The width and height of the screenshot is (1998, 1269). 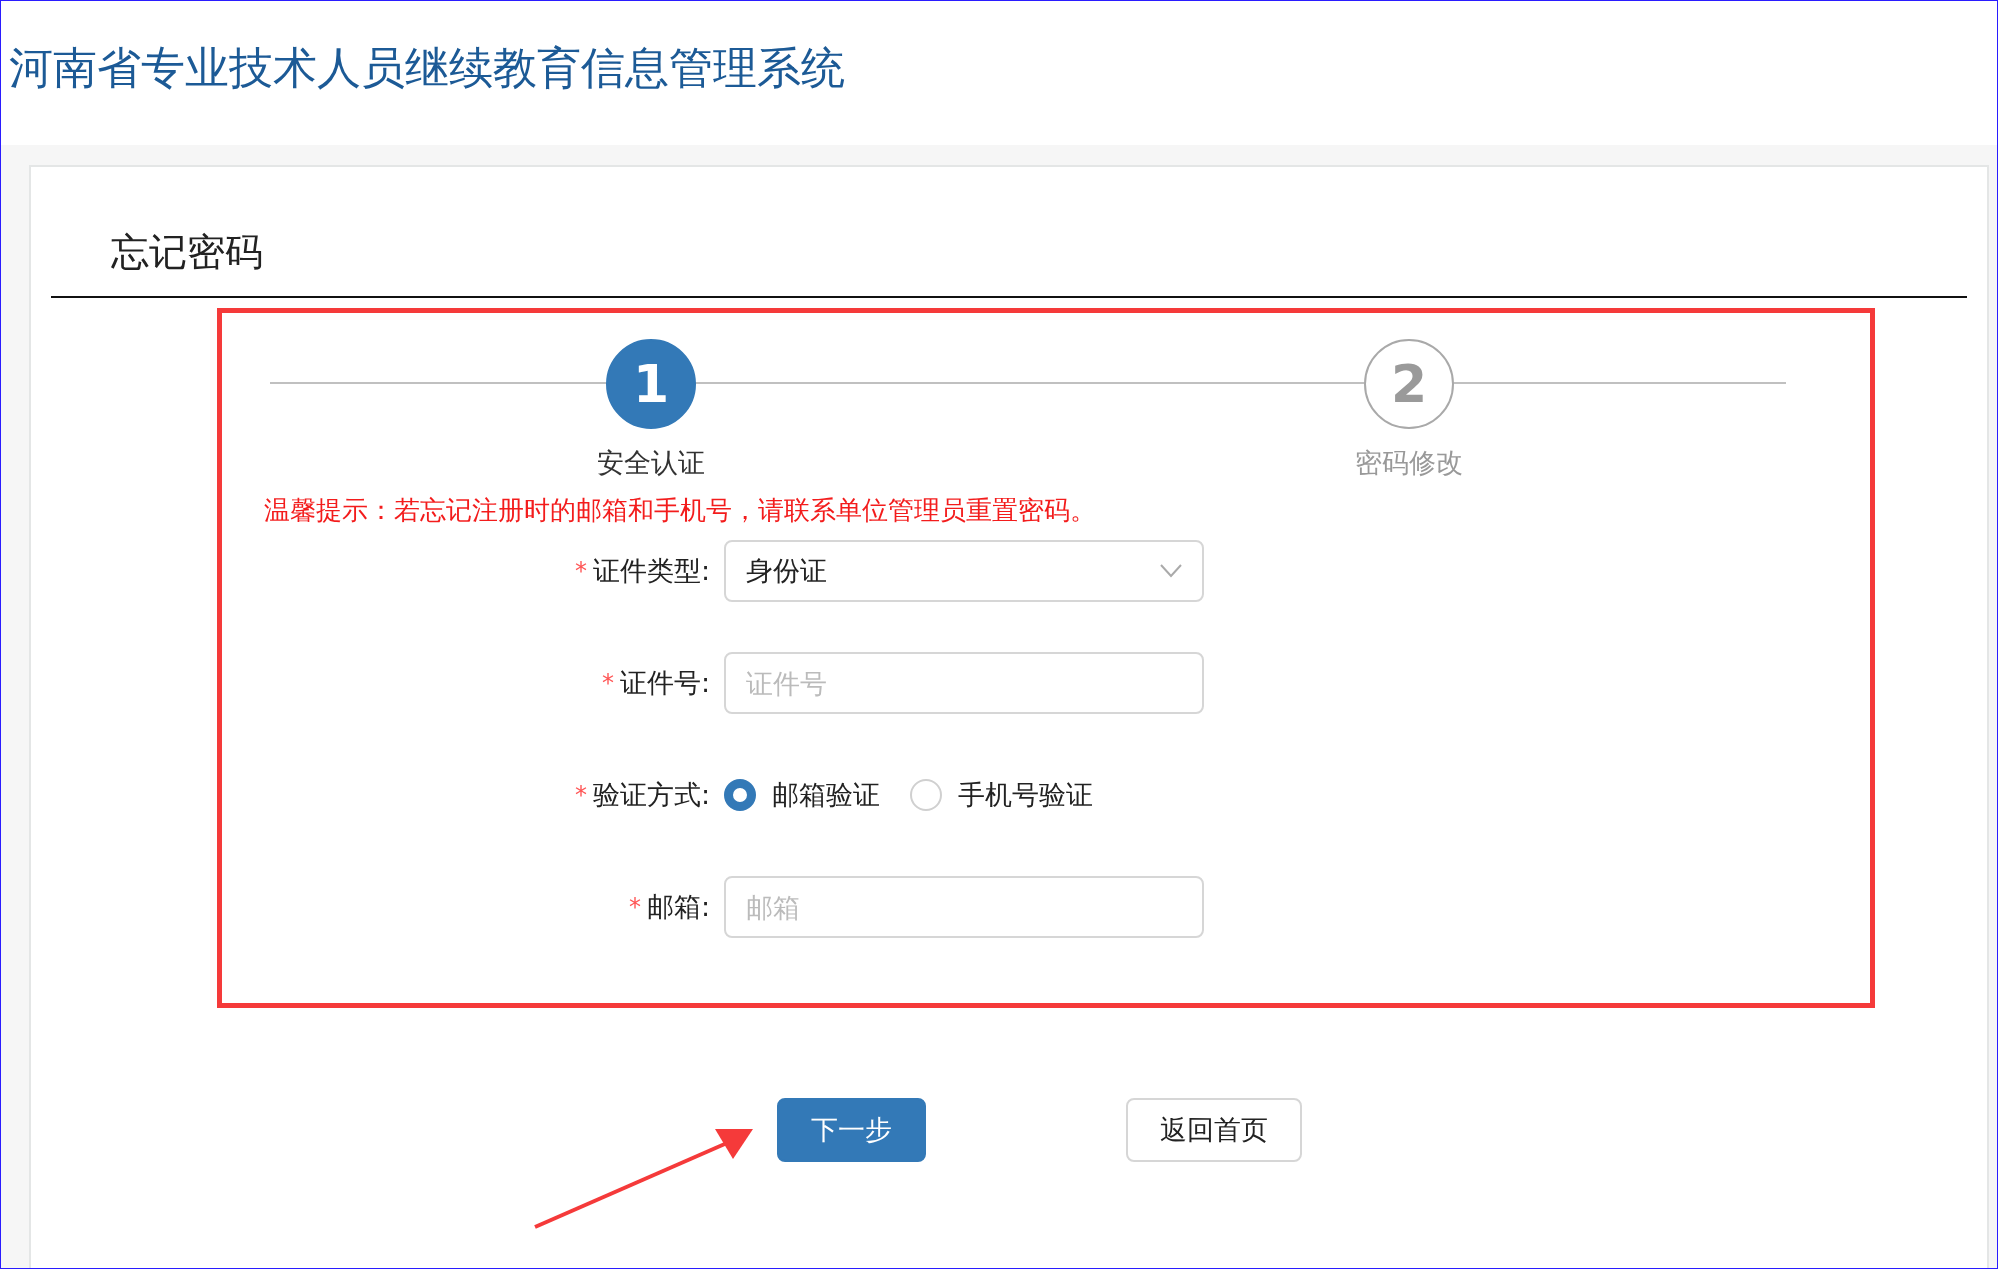 What do you see at coordinates (802, 795) in the screenshot?
I see `radio-option: 邮箱验证` at bounding box center [802, 795].